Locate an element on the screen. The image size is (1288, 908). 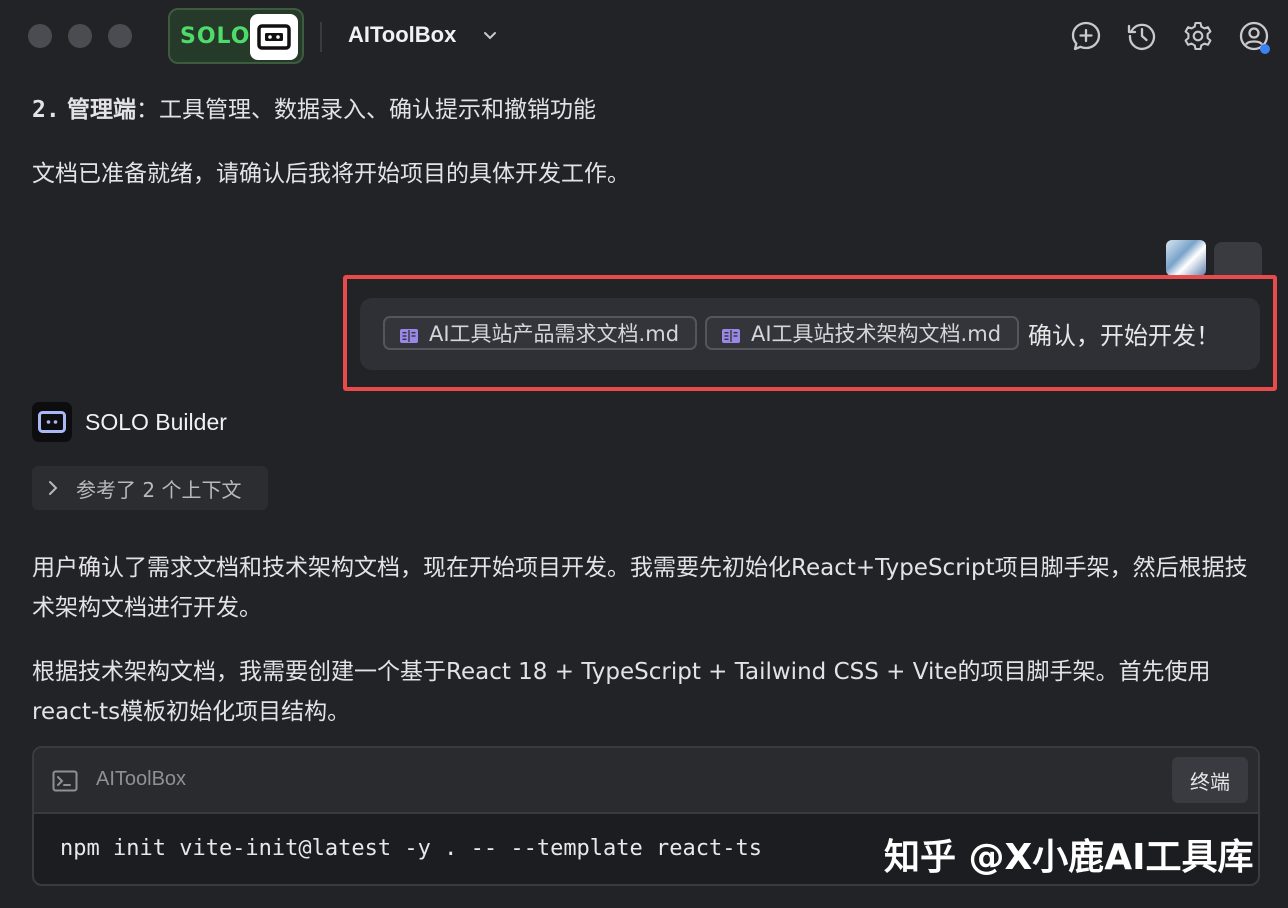
new-chat-icon is located at coordinates (1086, 36).